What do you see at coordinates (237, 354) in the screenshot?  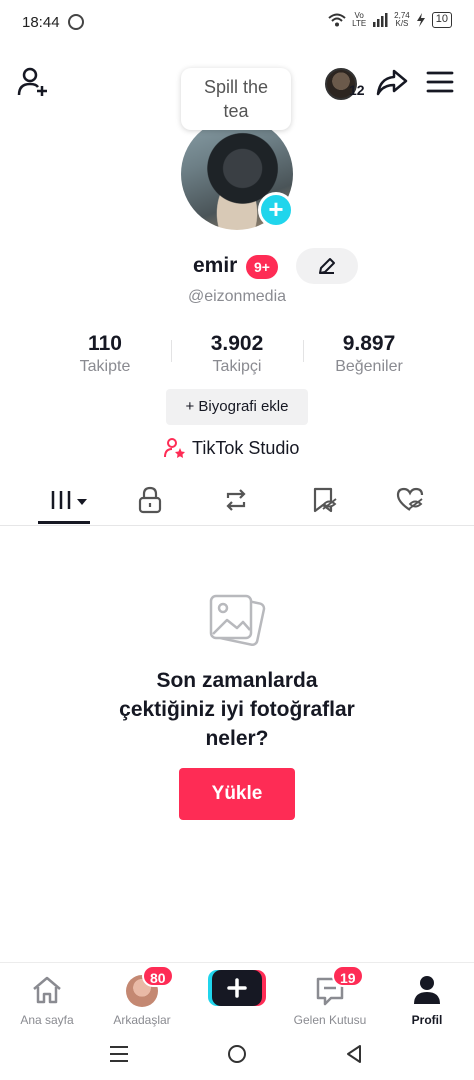 I see `stat-followers: 3.902 Takipçi` at bounding box center [237, 354].